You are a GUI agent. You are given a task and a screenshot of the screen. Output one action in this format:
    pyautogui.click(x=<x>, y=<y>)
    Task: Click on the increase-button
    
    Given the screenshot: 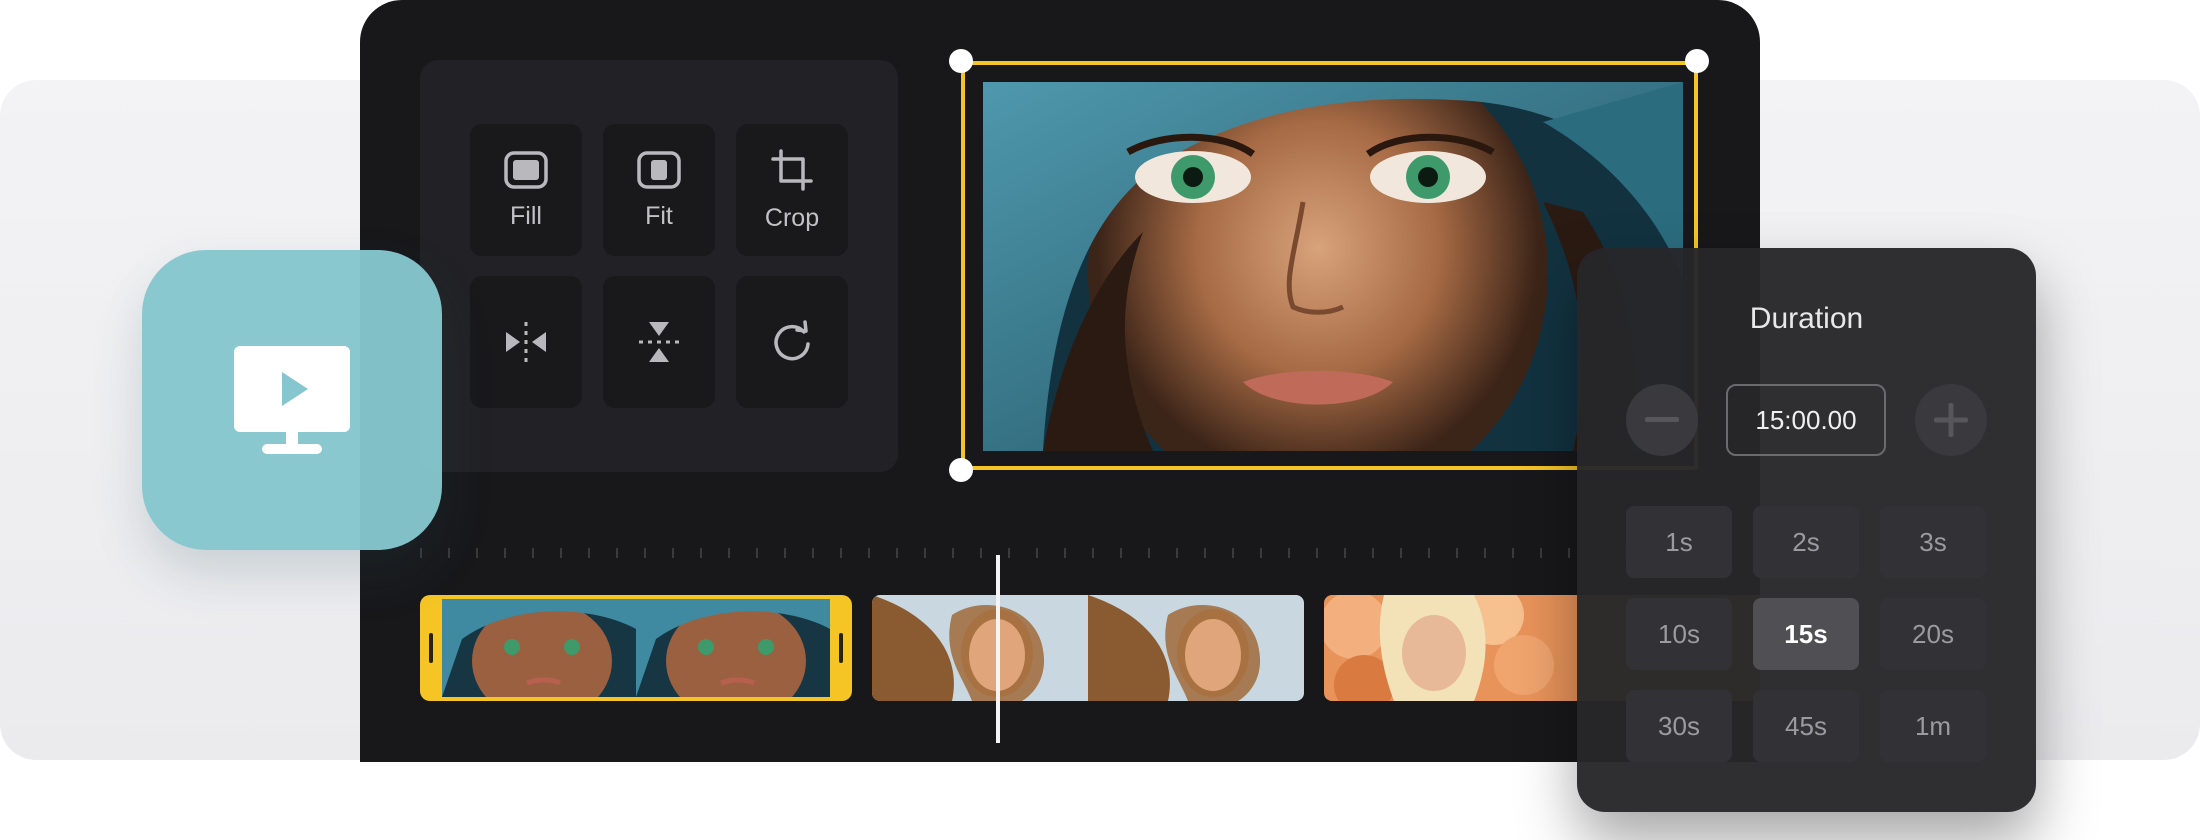 What is the action you would take?
    pyautogui.click(x=1951, y=420)
    